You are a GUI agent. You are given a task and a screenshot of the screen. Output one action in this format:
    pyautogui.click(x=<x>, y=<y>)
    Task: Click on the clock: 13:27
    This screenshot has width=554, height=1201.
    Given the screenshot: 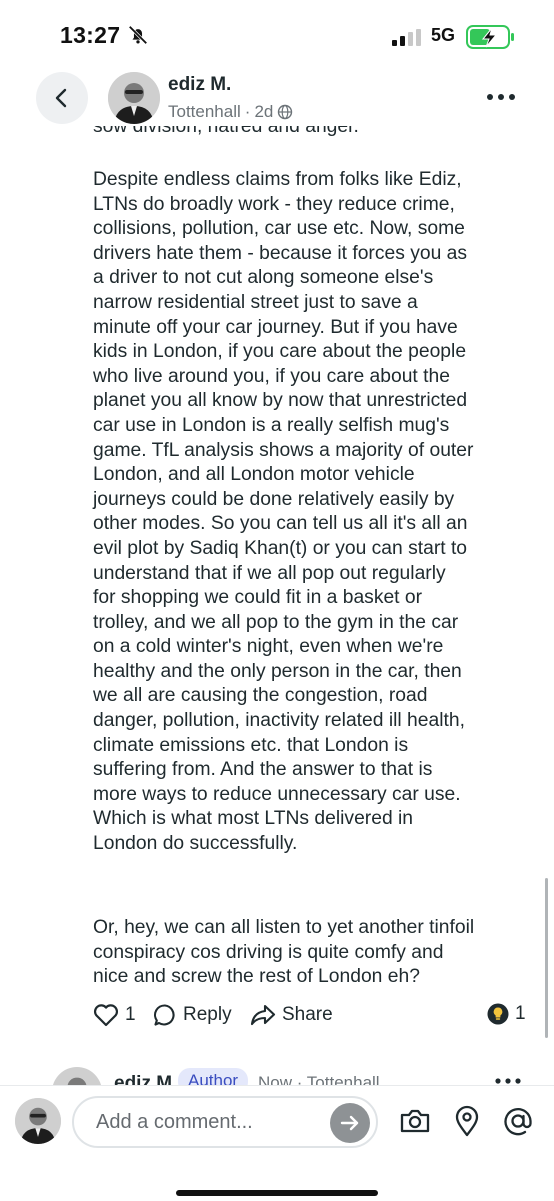 What is the action you would take?
    pyautogui.click(x=90, y=35)
    